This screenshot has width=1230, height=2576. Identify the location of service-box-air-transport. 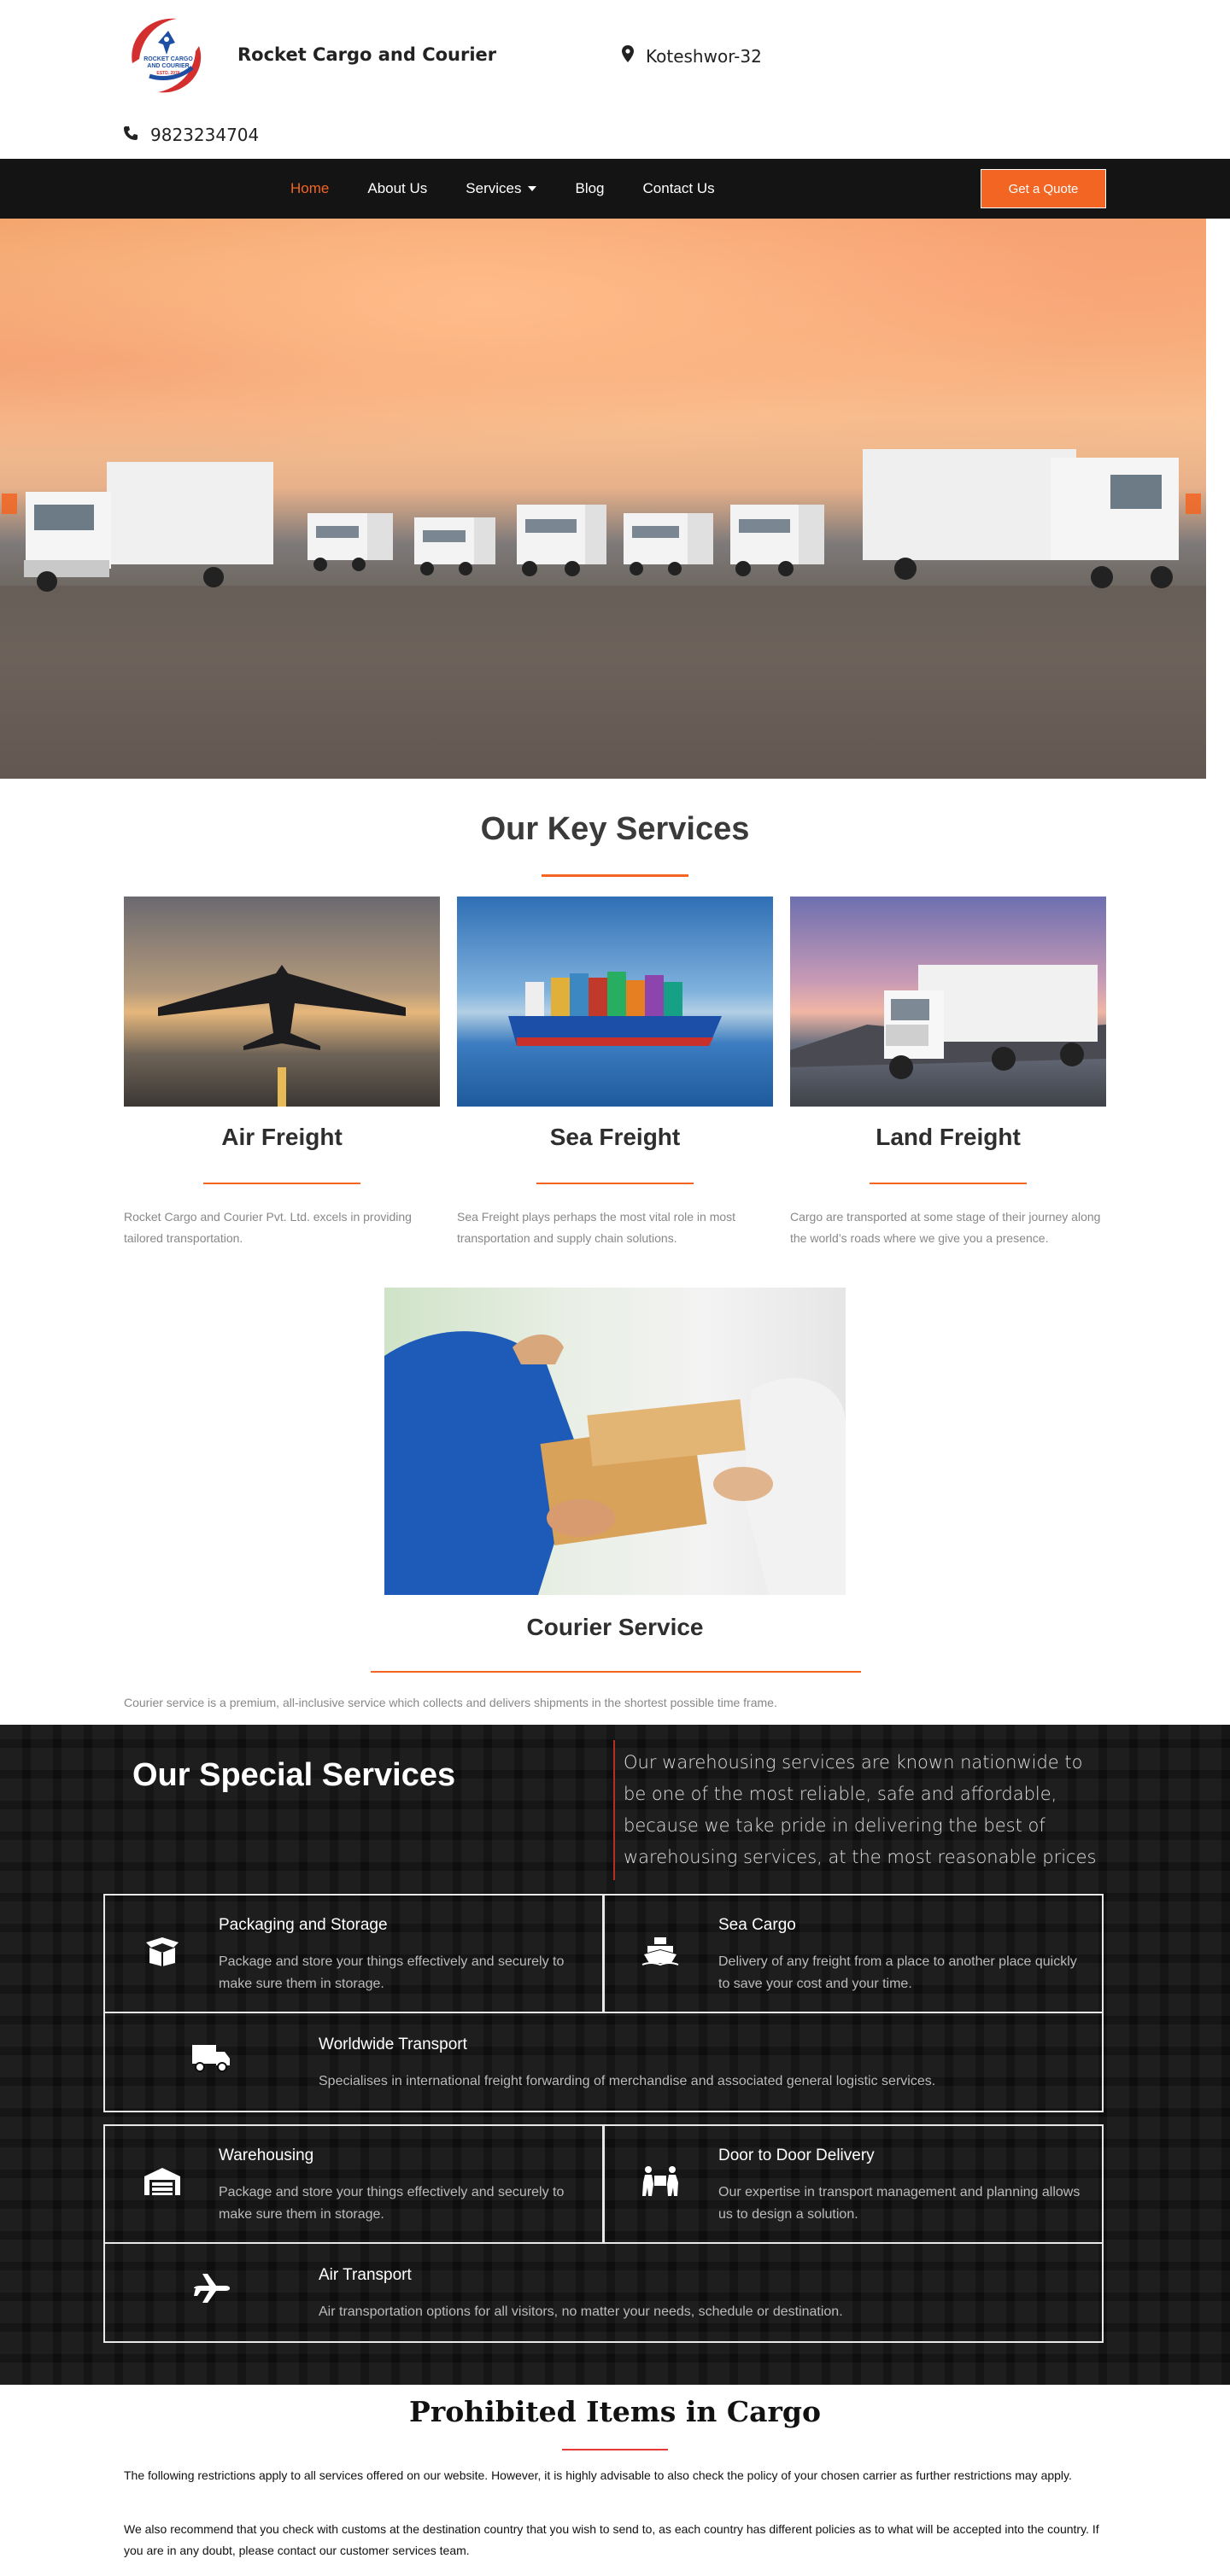
(603, 2292).